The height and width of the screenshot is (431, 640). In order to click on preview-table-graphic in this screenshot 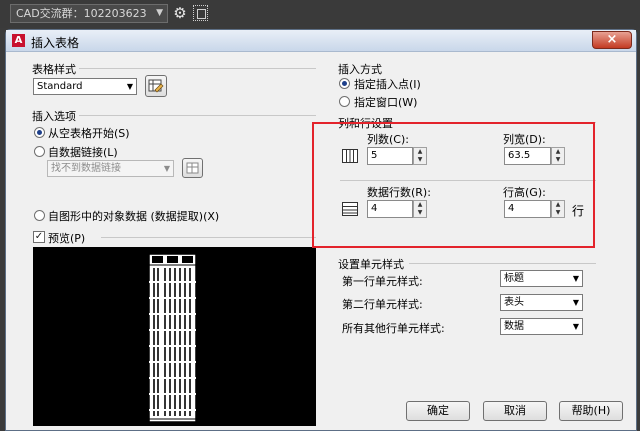, I will do `click(172, 338)`.